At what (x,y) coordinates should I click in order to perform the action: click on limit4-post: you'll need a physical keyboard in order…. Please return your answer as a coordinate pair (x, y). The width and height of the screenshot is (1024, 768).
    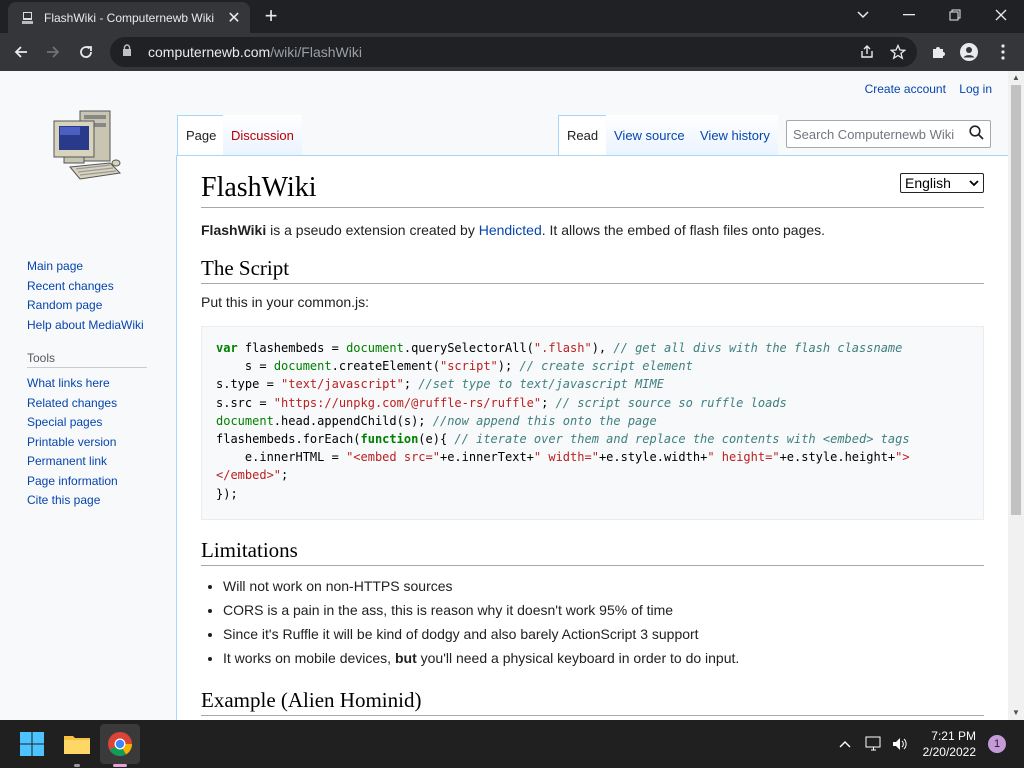
    Looking at the image, I should click on (578, 658).